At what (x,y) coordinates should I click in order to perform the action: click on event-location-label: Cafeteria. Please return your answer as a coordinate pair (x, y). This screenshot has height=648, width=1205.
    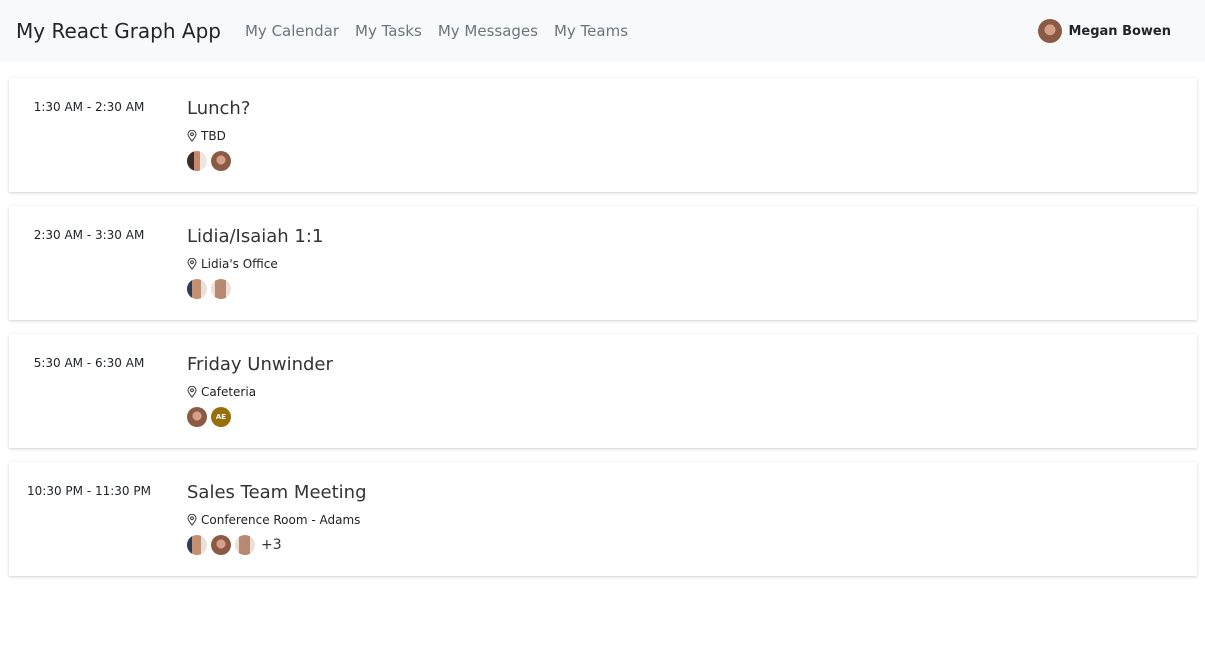
    Looking at the image, I should click on (229, 392).